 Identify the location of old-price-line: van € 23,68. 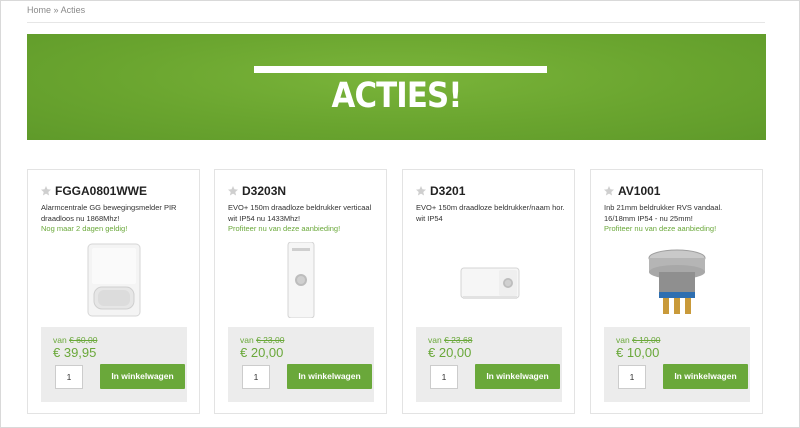
(450, 340).